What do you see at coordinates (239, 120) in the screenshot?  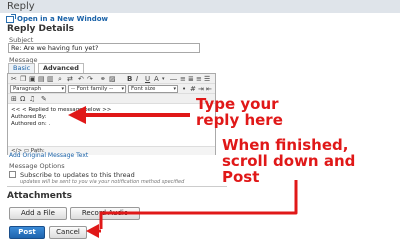 I see `annotation-line: reply here` at bounding box center [239, 120].